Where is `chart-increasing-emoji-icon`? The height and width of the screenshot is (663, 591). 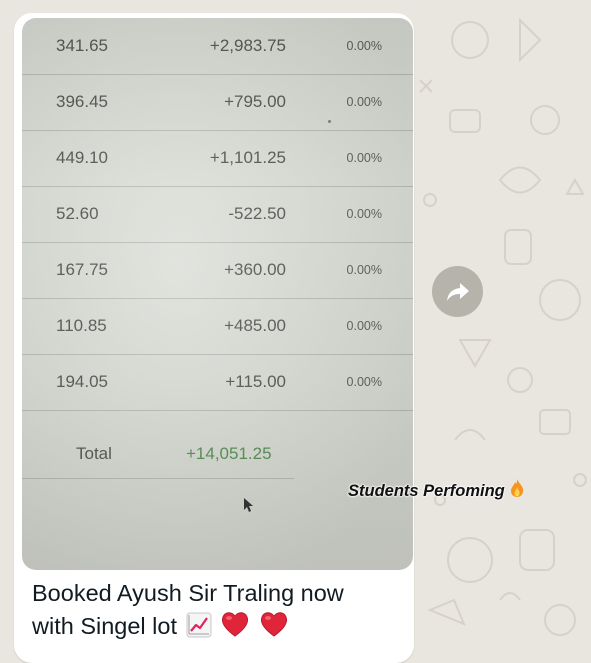 chart-increasing-emoji-icon is located at coordinates (199, 625).